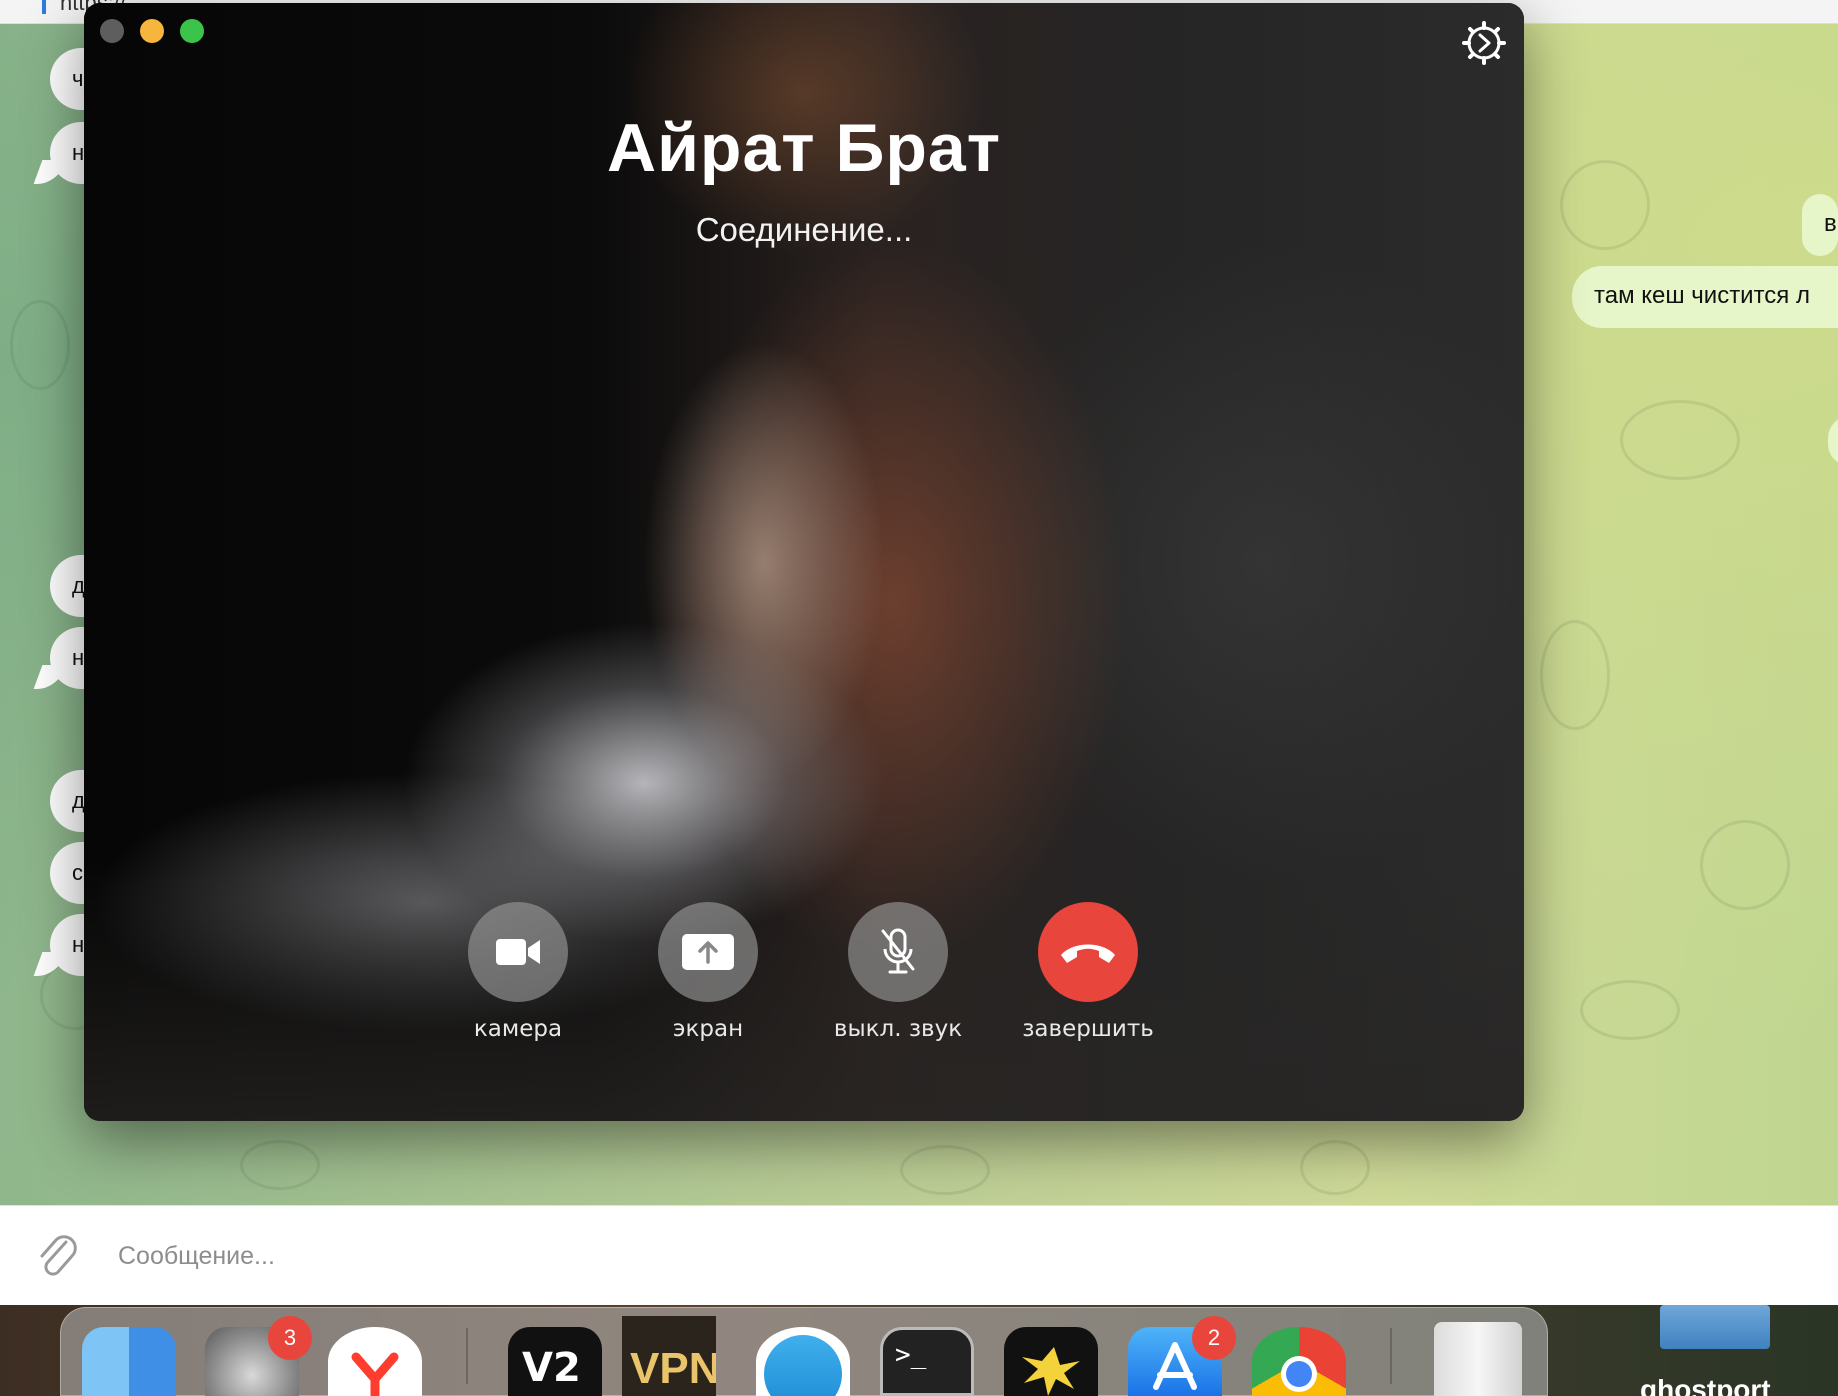 The height and width of the screenshot is (1396, 1838). I want to click on mic-off-icon, so click(898, 951).